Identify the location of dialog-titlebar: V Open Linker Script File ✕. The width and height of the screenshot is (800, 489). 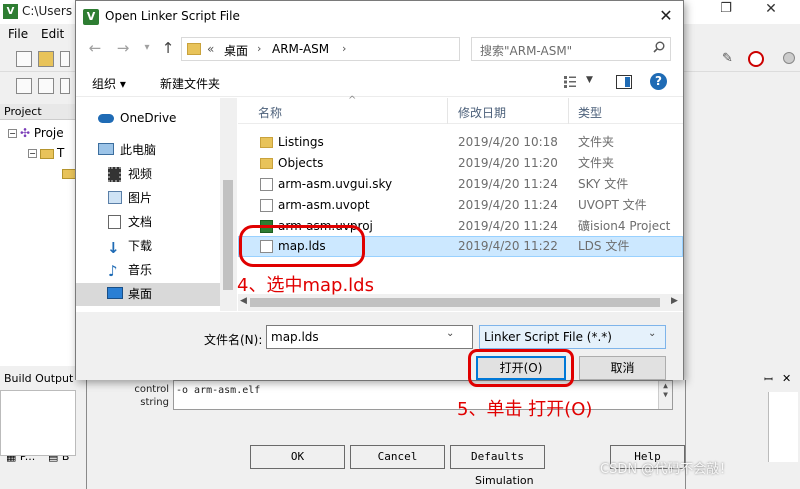
(379, 16).